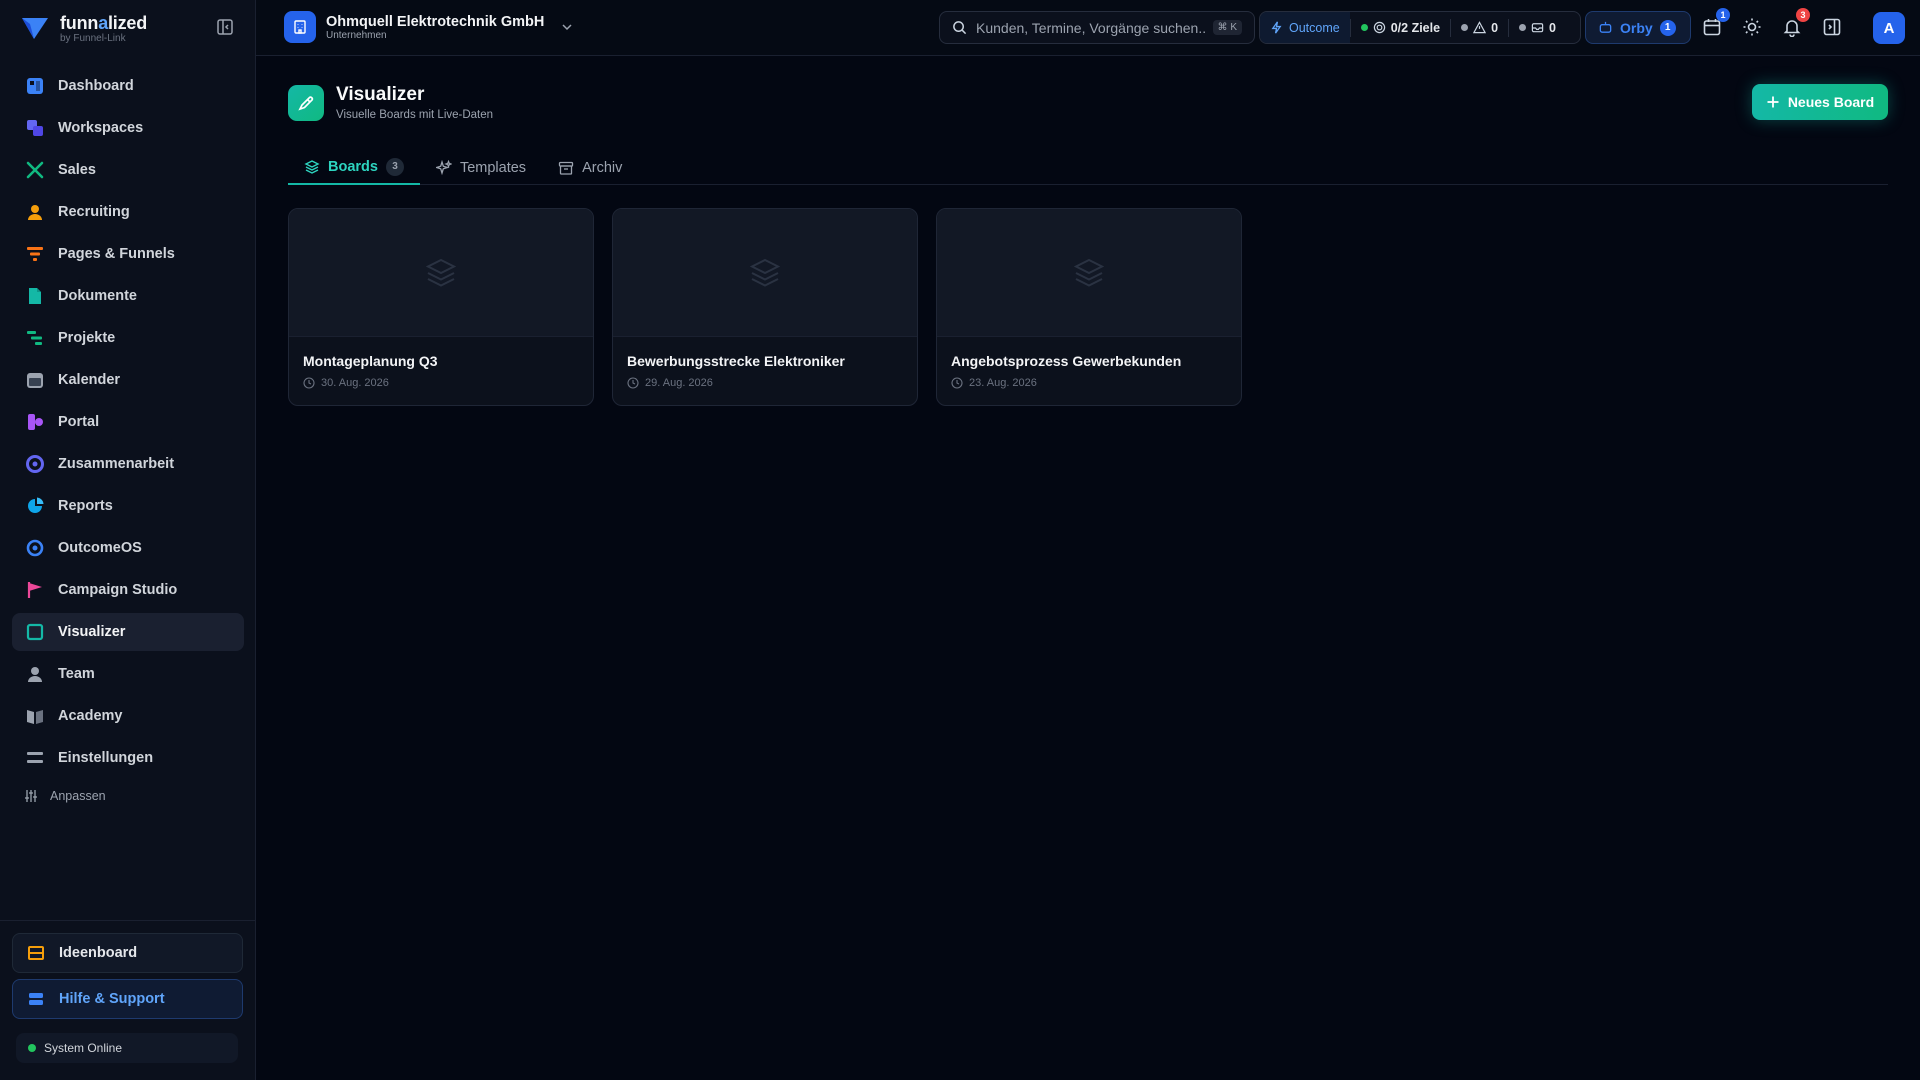 This screenshot has width=1920, height=1080. Describe the element at coordinates (127, 1048) in the screenshot. I see `system-status: System Online` at that location.